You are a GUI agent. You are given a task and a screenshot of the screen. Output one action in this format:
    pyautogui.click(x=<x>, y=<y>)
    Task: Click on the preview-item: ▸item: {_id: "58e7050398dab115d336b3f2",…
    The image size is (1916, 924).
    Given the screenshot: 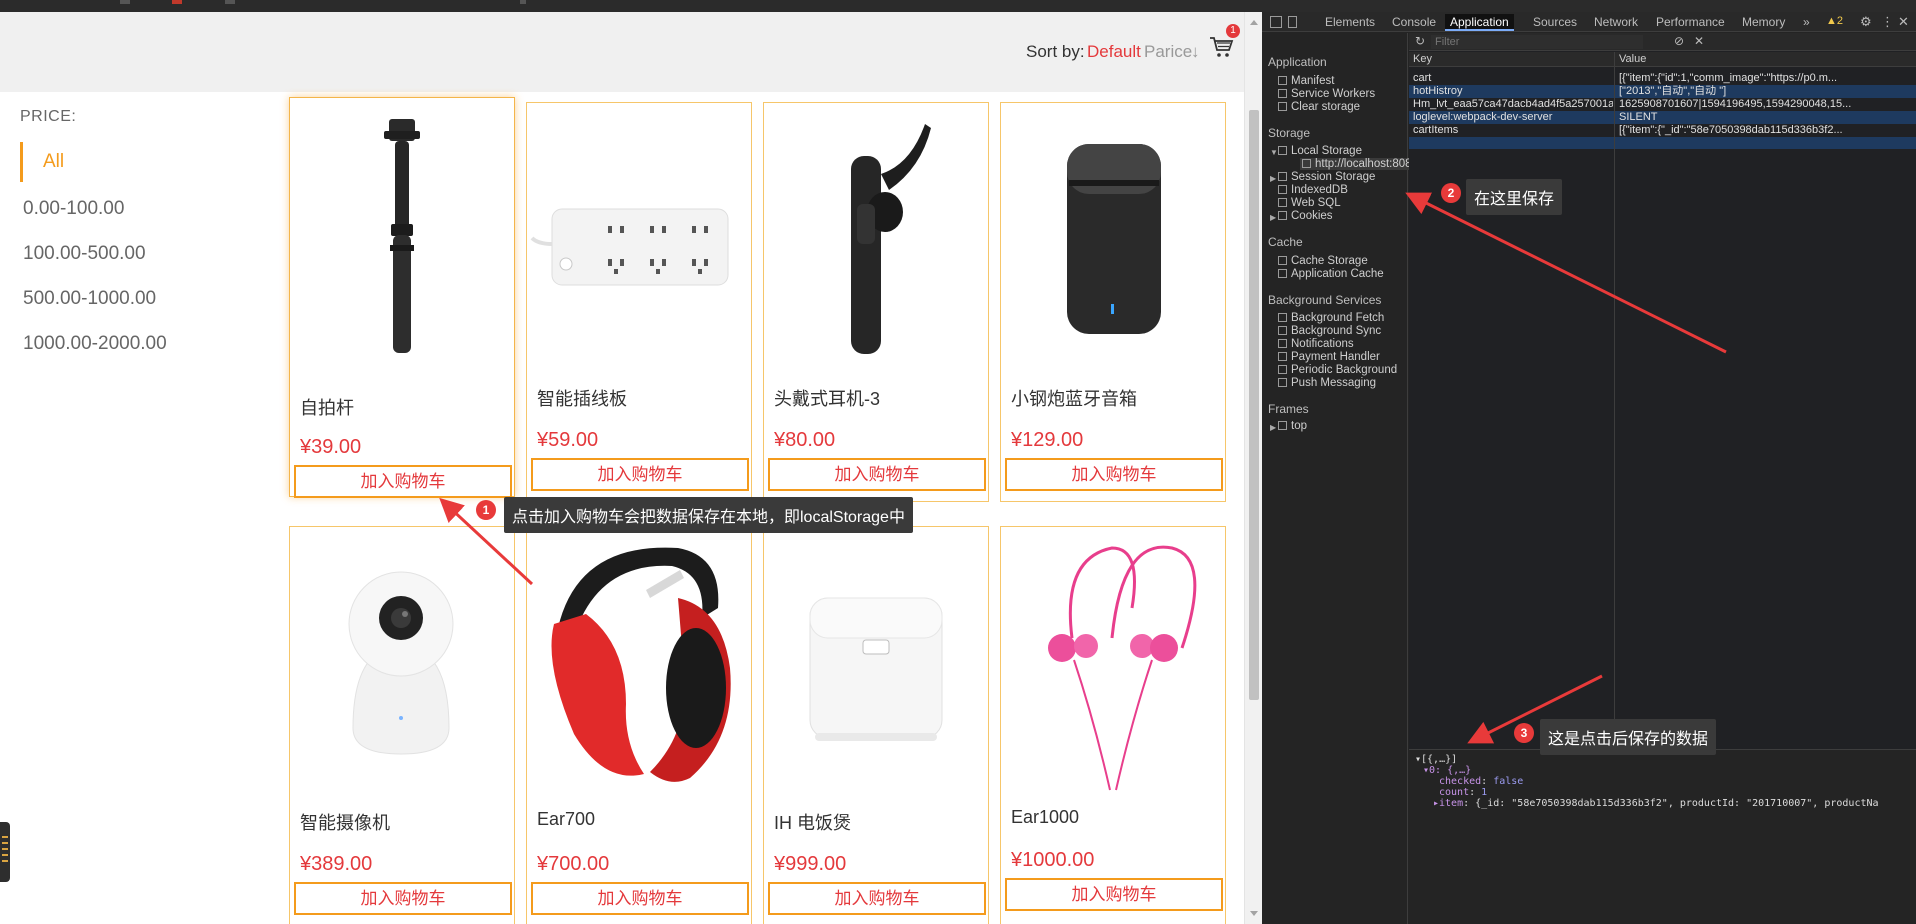 What is the action you would take?
    pyautogui.click(x=1656, y=803)
    